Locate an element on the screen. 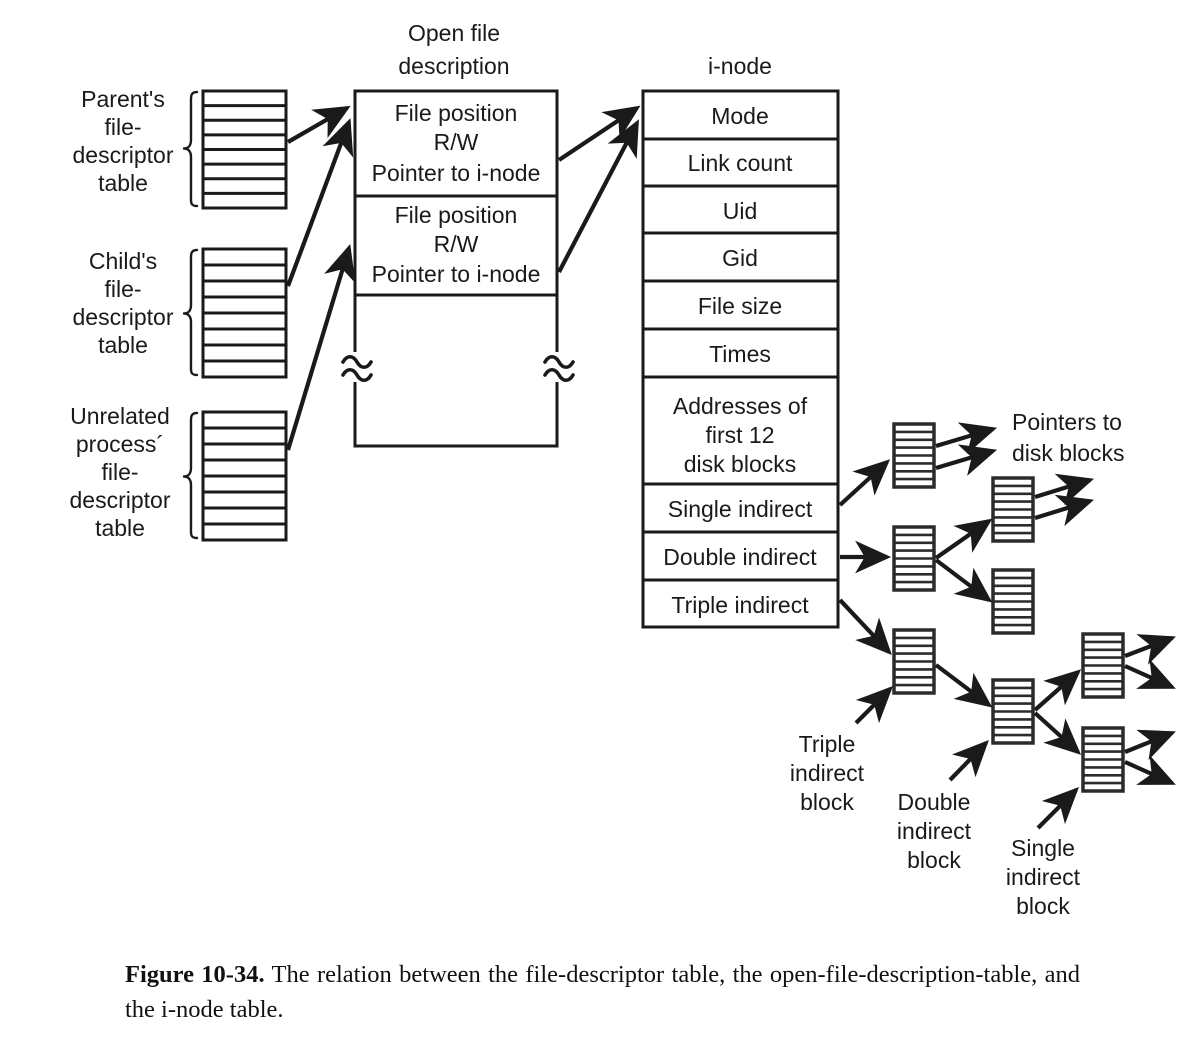  ofd-break-marker-right is located at coordinates (559, 367).